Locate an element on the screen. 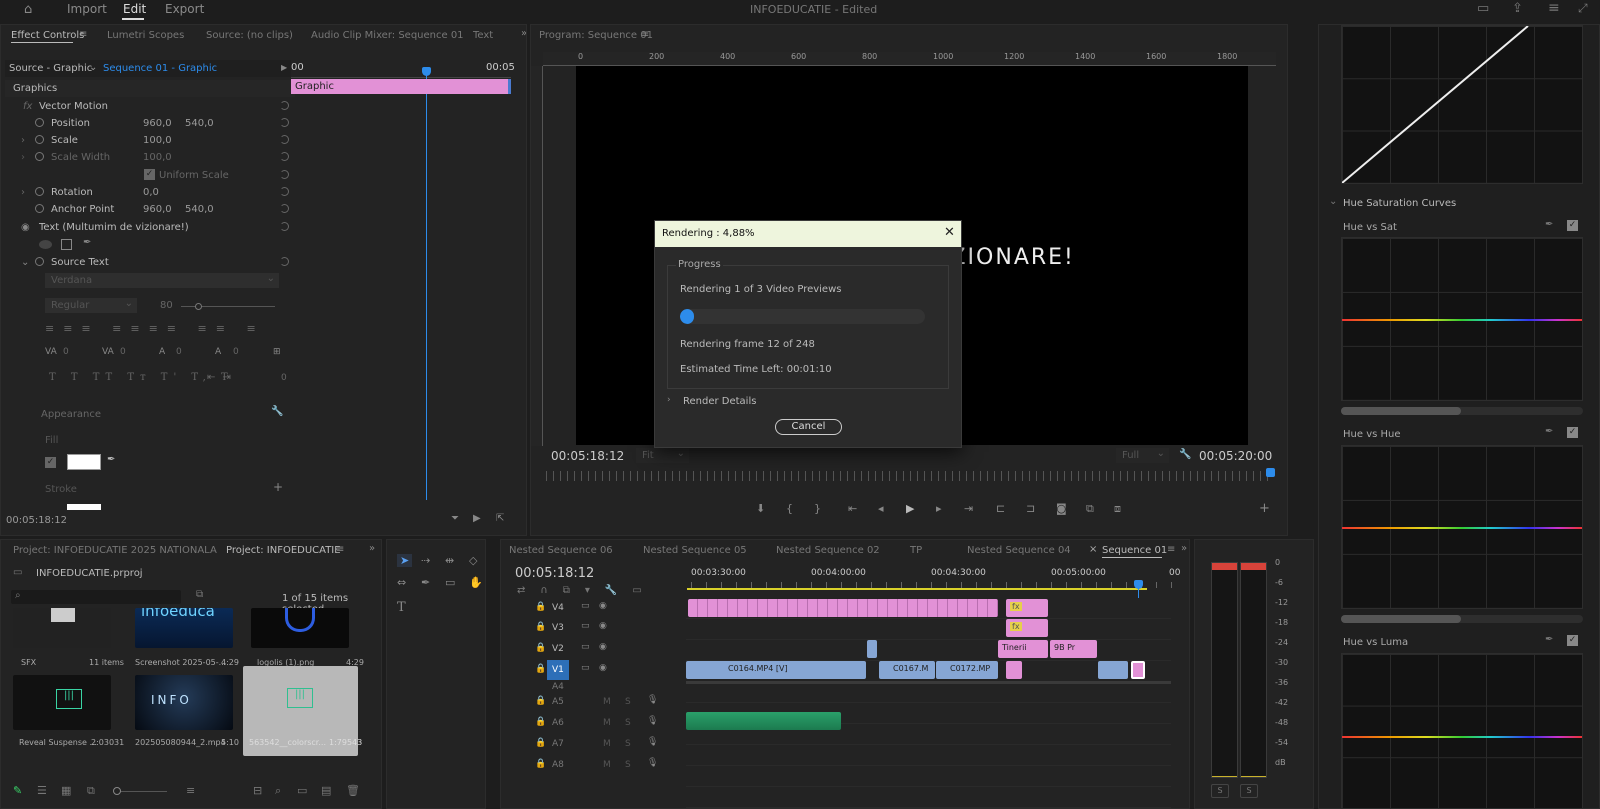 The height and width of the screenshot is (809, 1600). expand-icon: › is located at coordinates (23, 192).